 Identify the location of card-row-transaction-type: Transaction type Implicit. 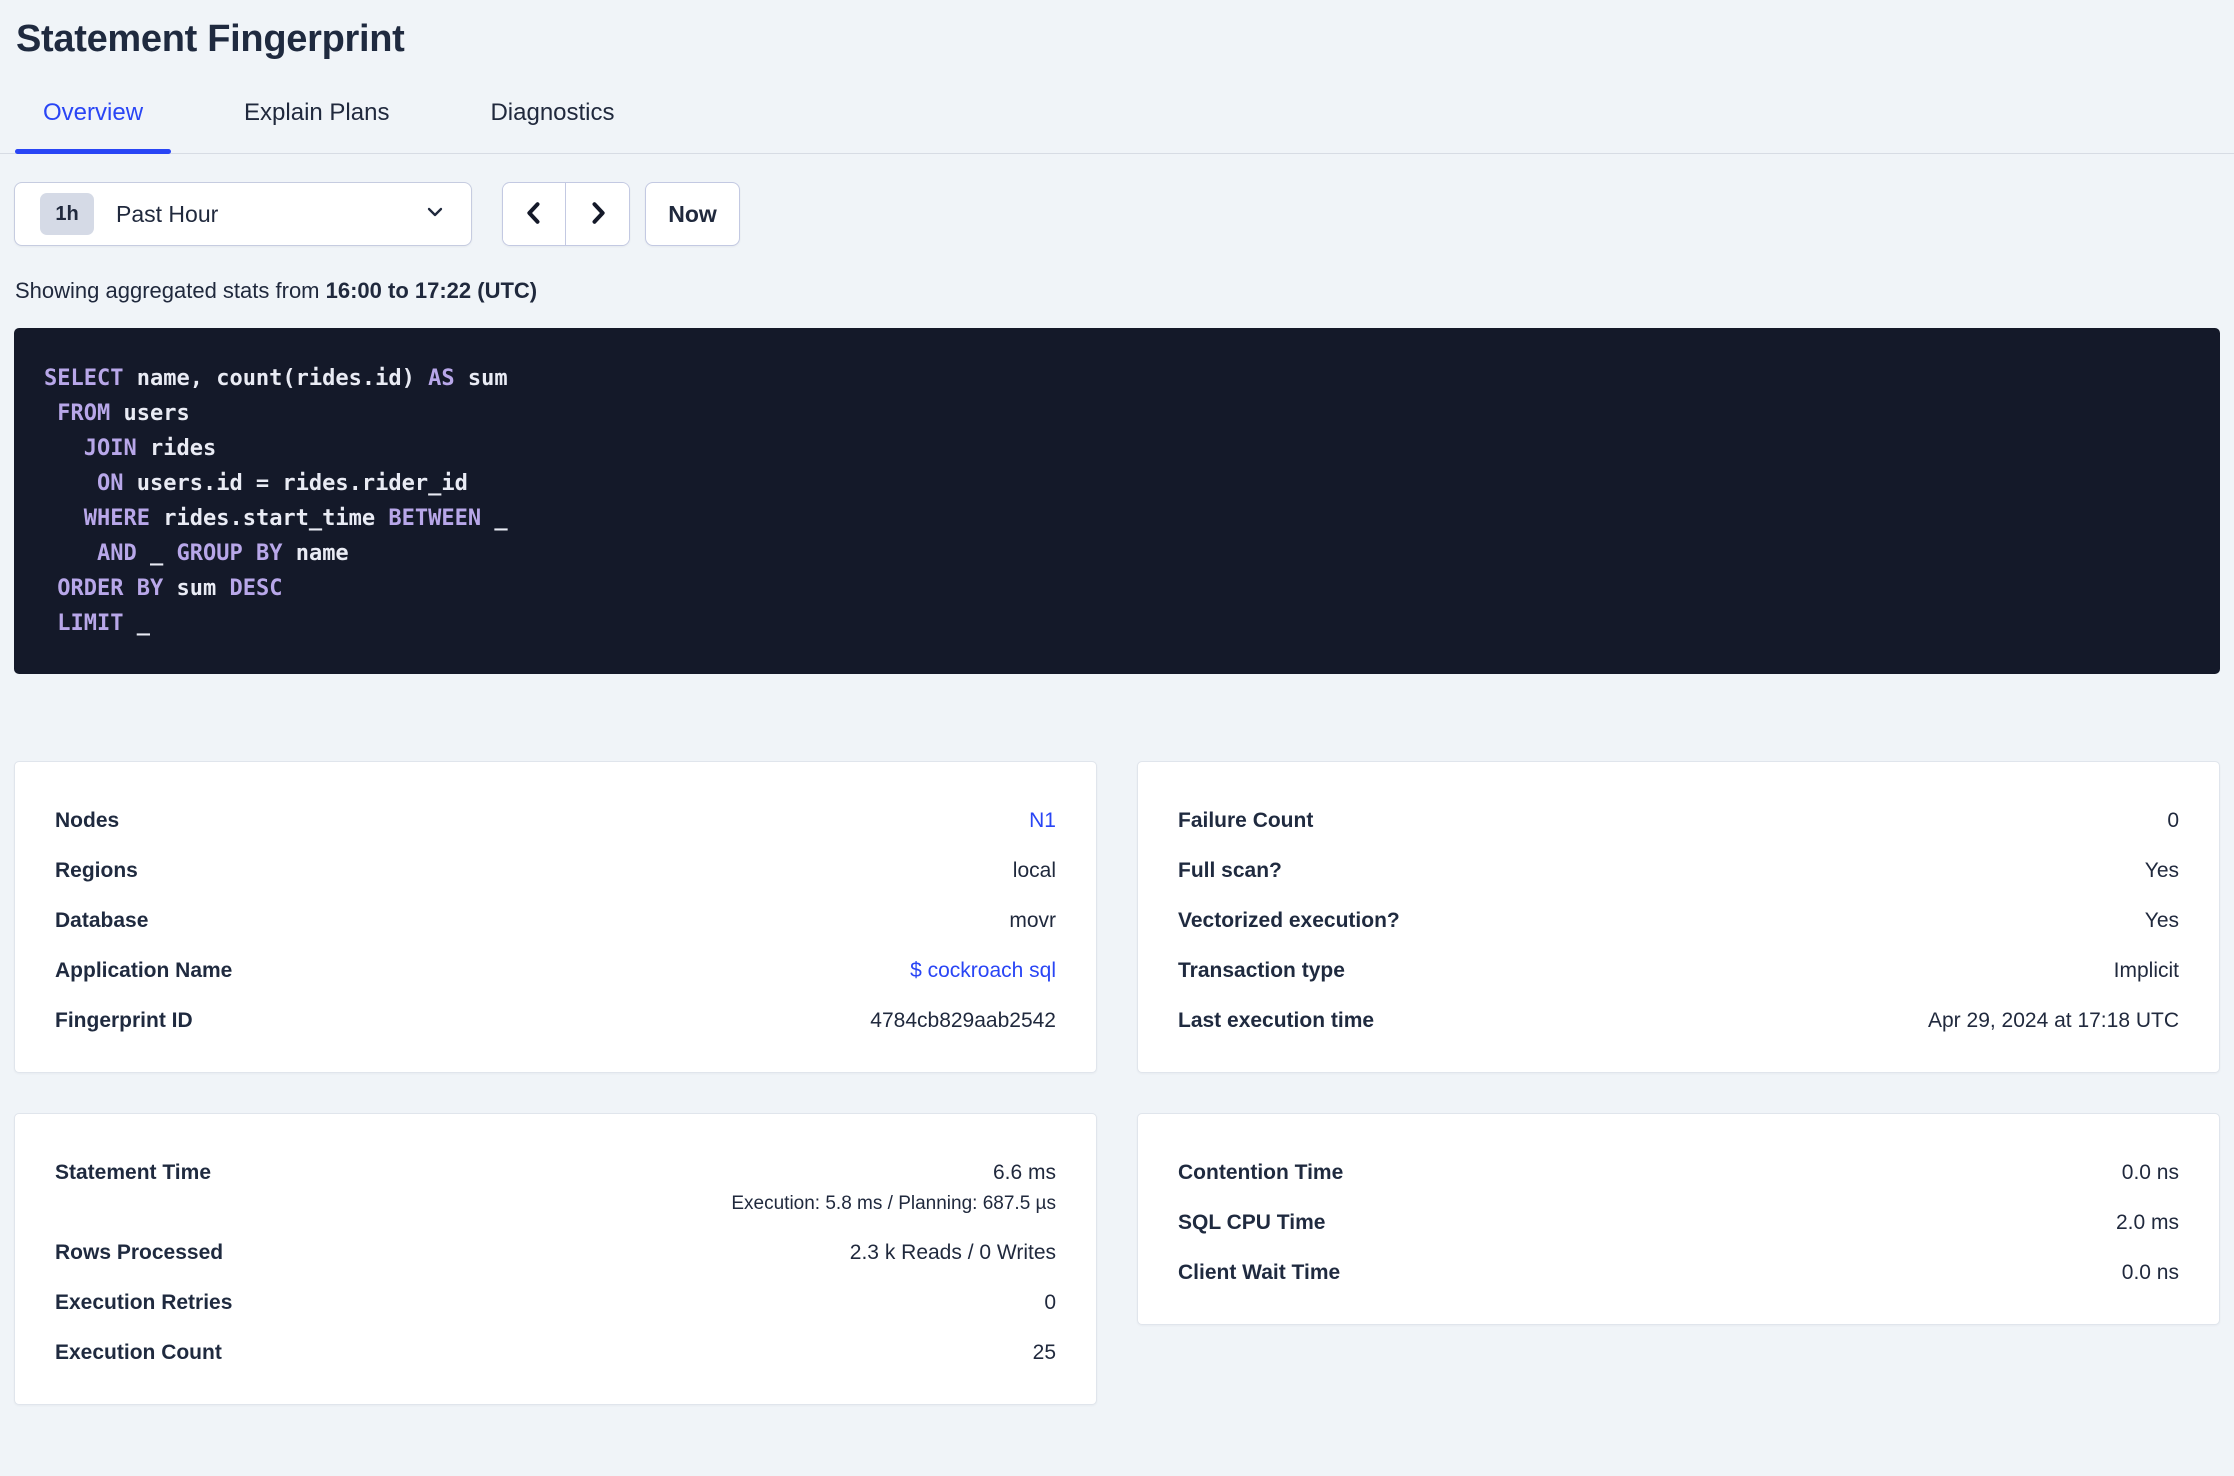
(1678, 971).